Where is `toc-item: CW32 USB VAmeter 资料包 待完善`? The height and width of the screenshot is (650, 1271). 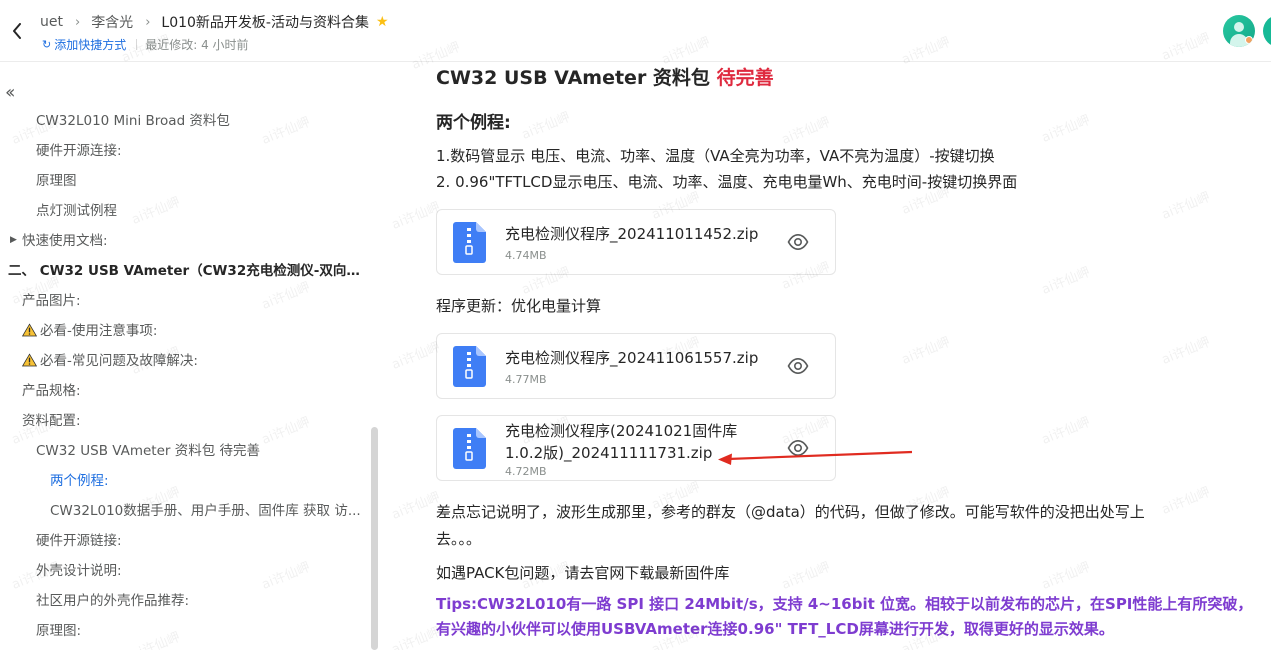
toc-item: CW32 USB VAmeter 资料包 待完善 is located at coordinates (186, 451).